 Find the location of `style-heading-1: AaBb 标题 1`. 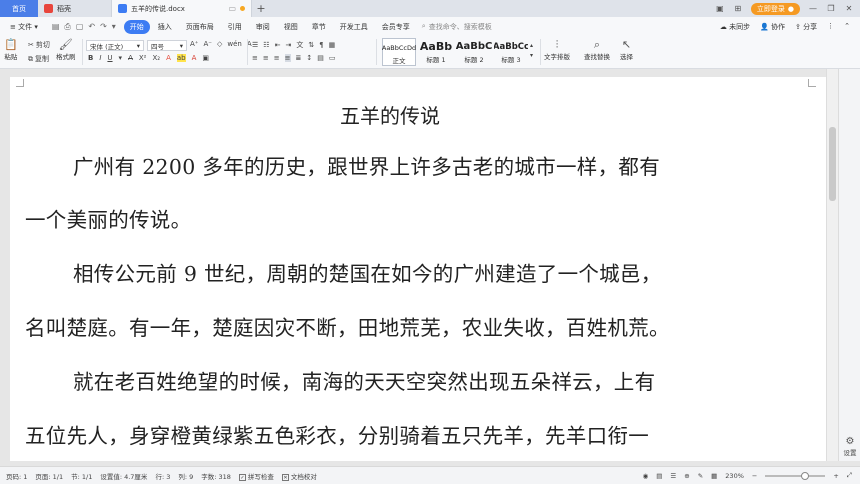

style-heading-1: AaBb 标题 1 is located at coordinates (436, 52).